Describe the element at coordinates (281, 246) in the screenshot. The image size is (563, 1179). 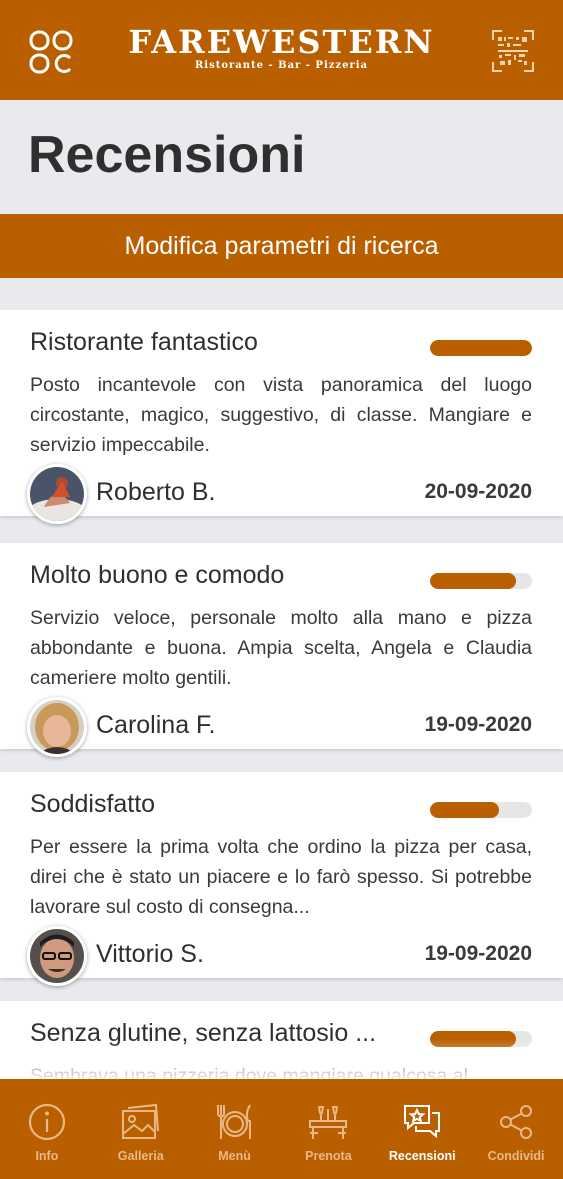
I see `edit-search-parameters-button: Modifica parametri di ricerca` at that location.